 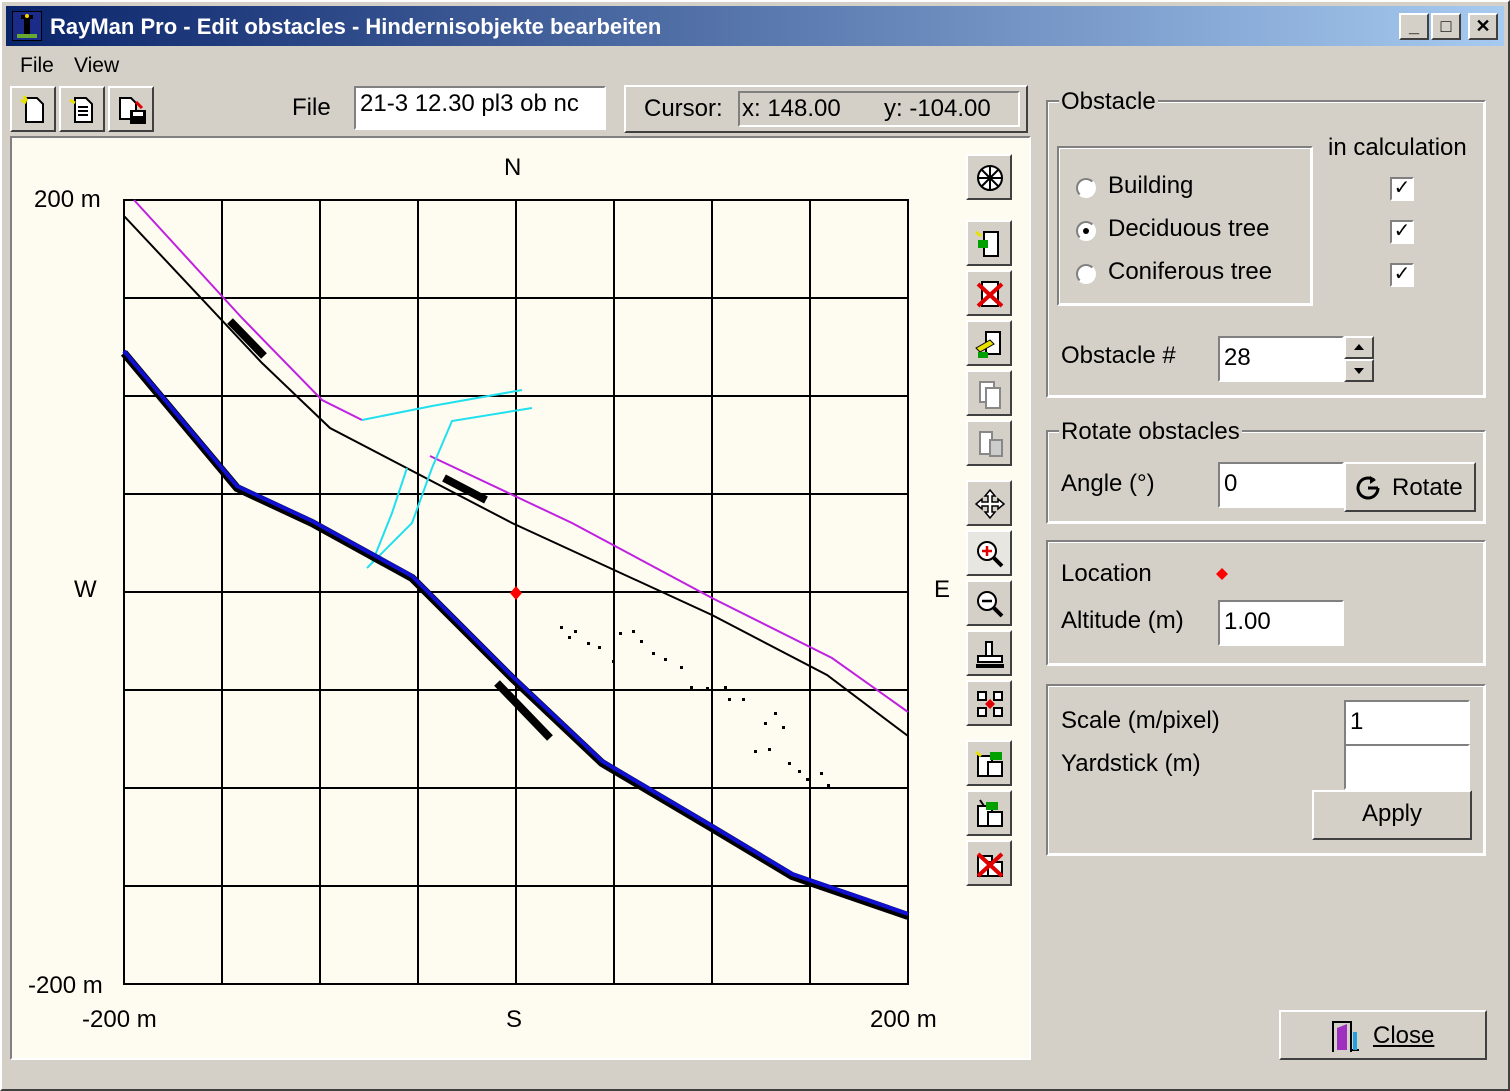 I want to click on spin-down-icon, so click(x=1359, y=371).